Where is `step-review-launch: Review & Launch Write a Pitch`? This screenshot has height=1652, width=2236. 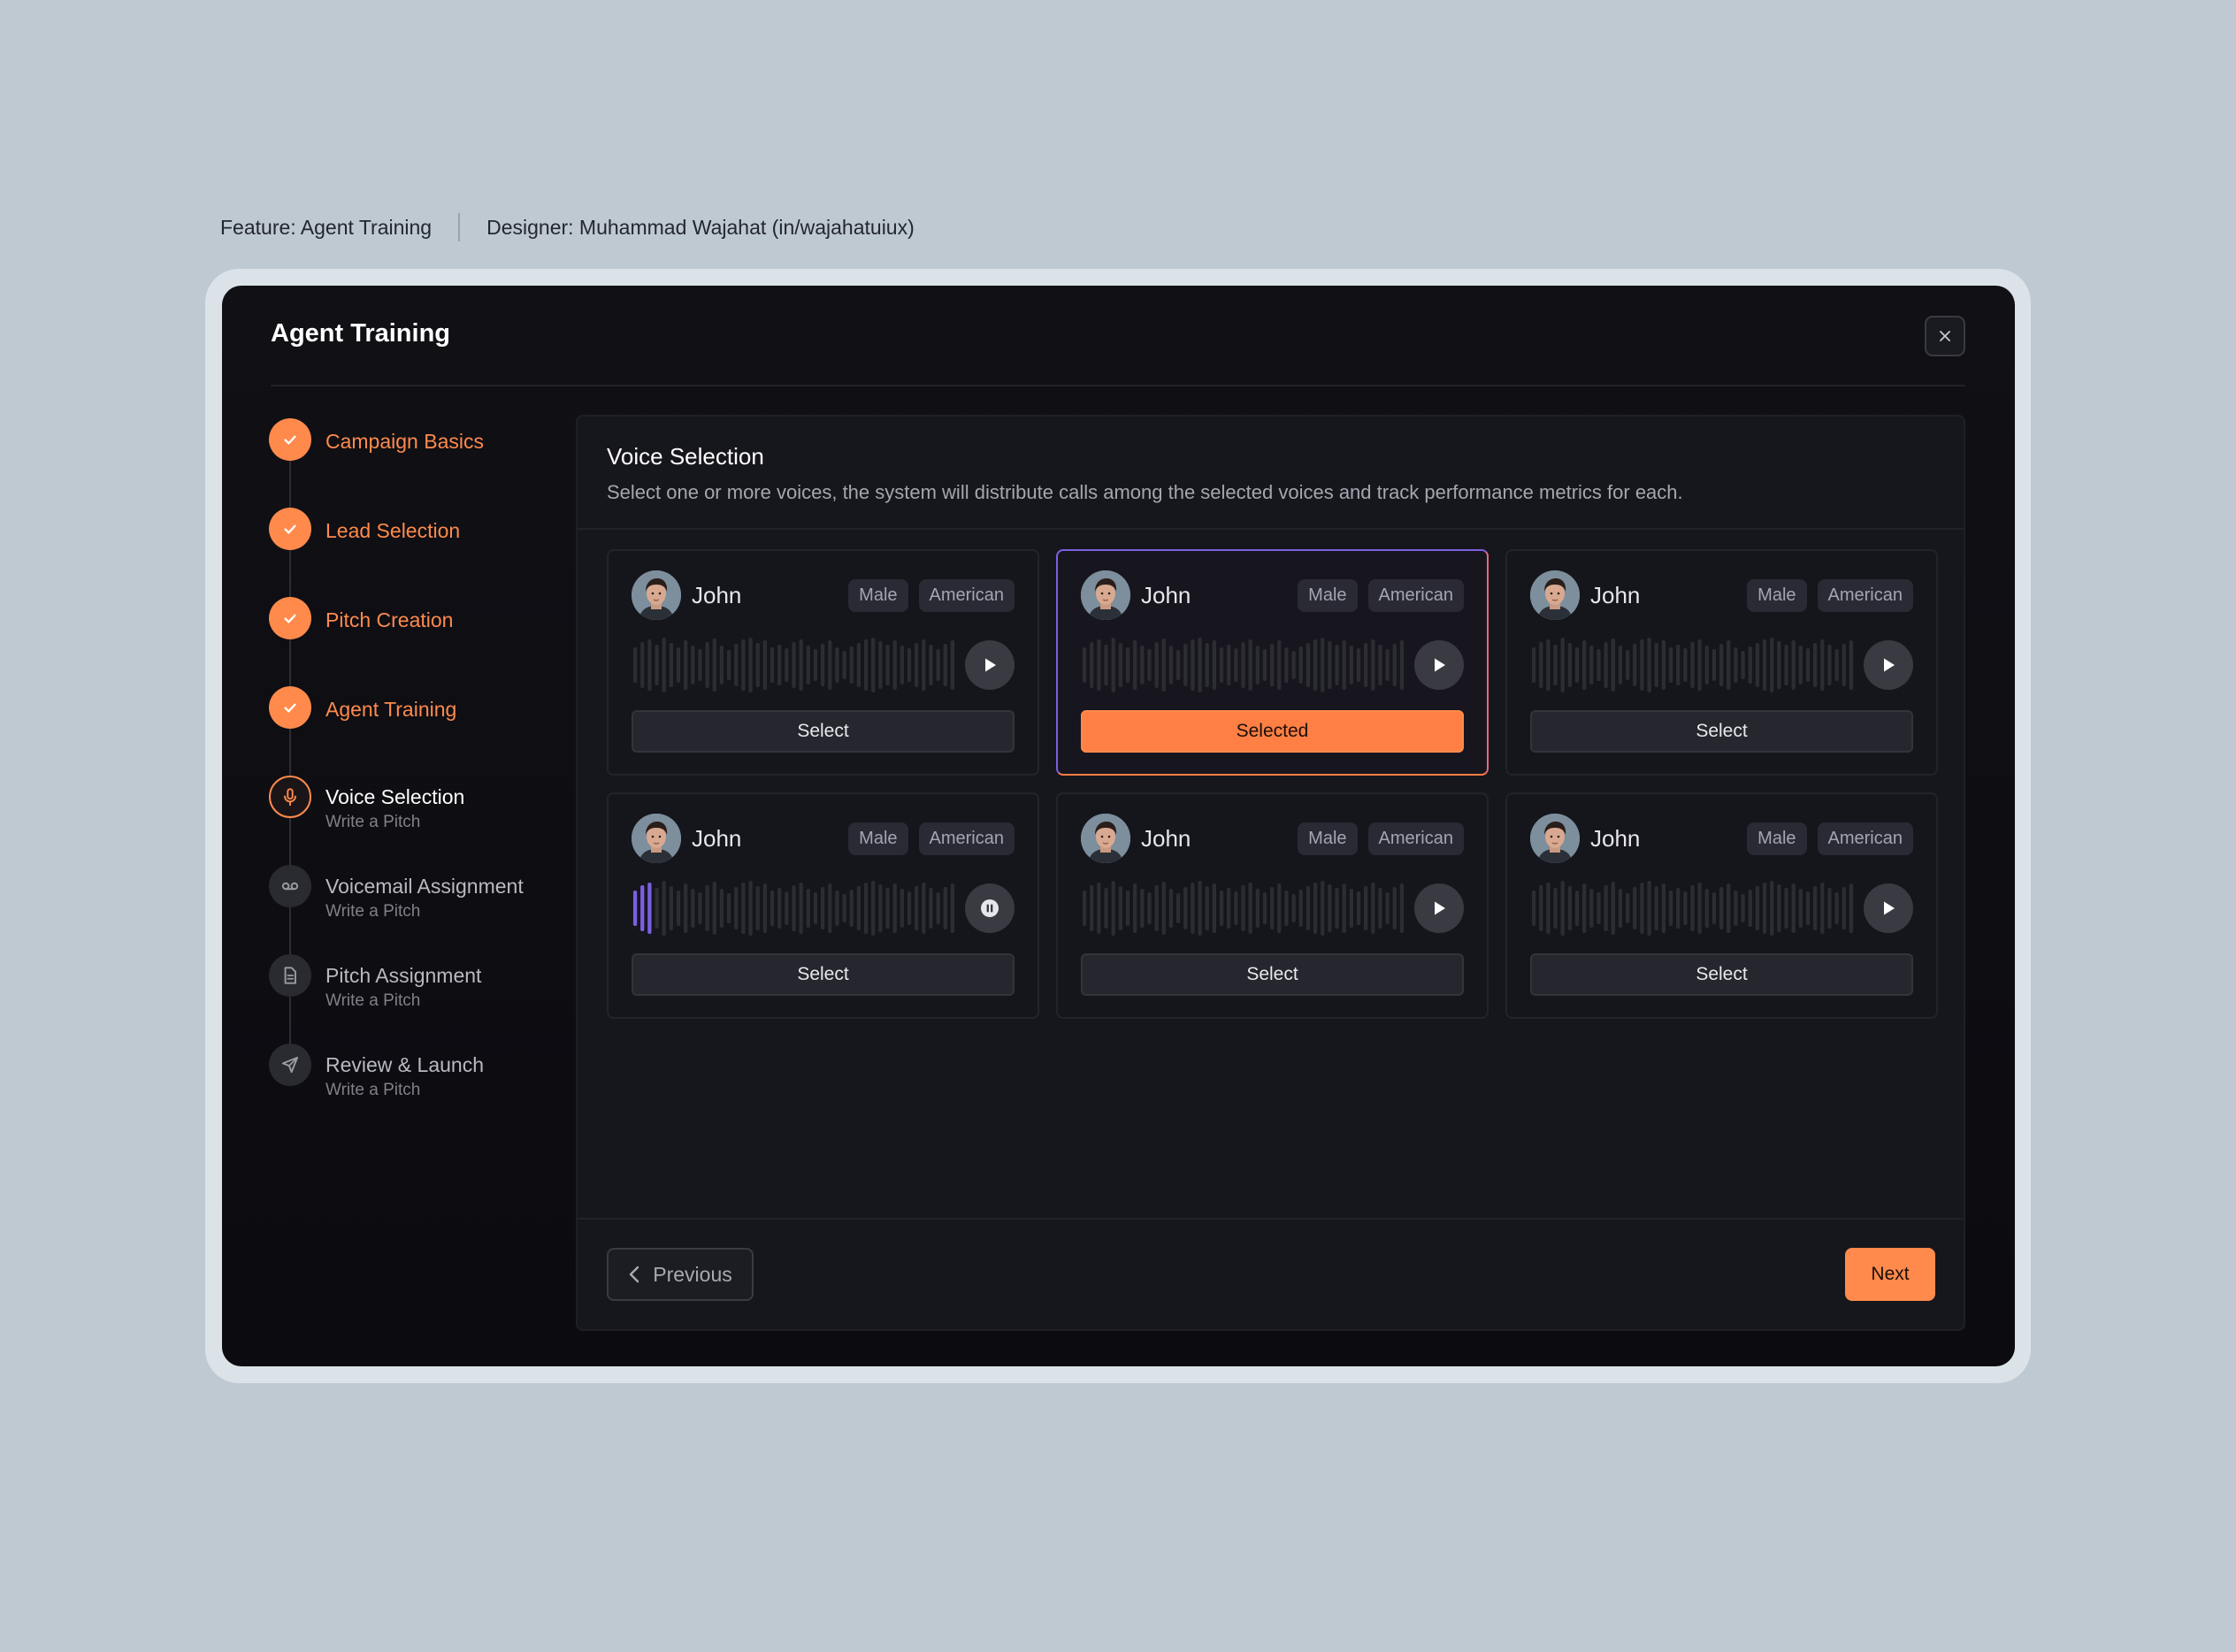
step-review-launch: Review & Launch Write a Pitch is located at coordinates (420, 1088).